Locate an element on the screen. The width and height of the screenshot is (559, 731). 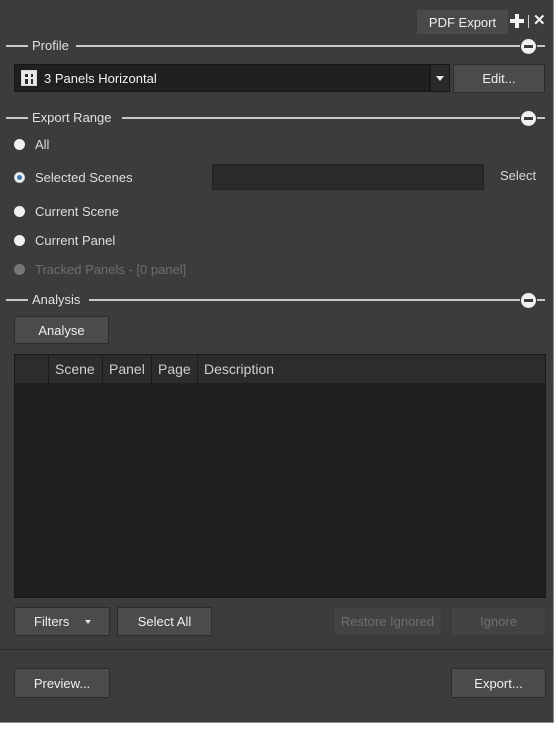
radio-tracked-panels-icon is located at coordinates (19, 269).